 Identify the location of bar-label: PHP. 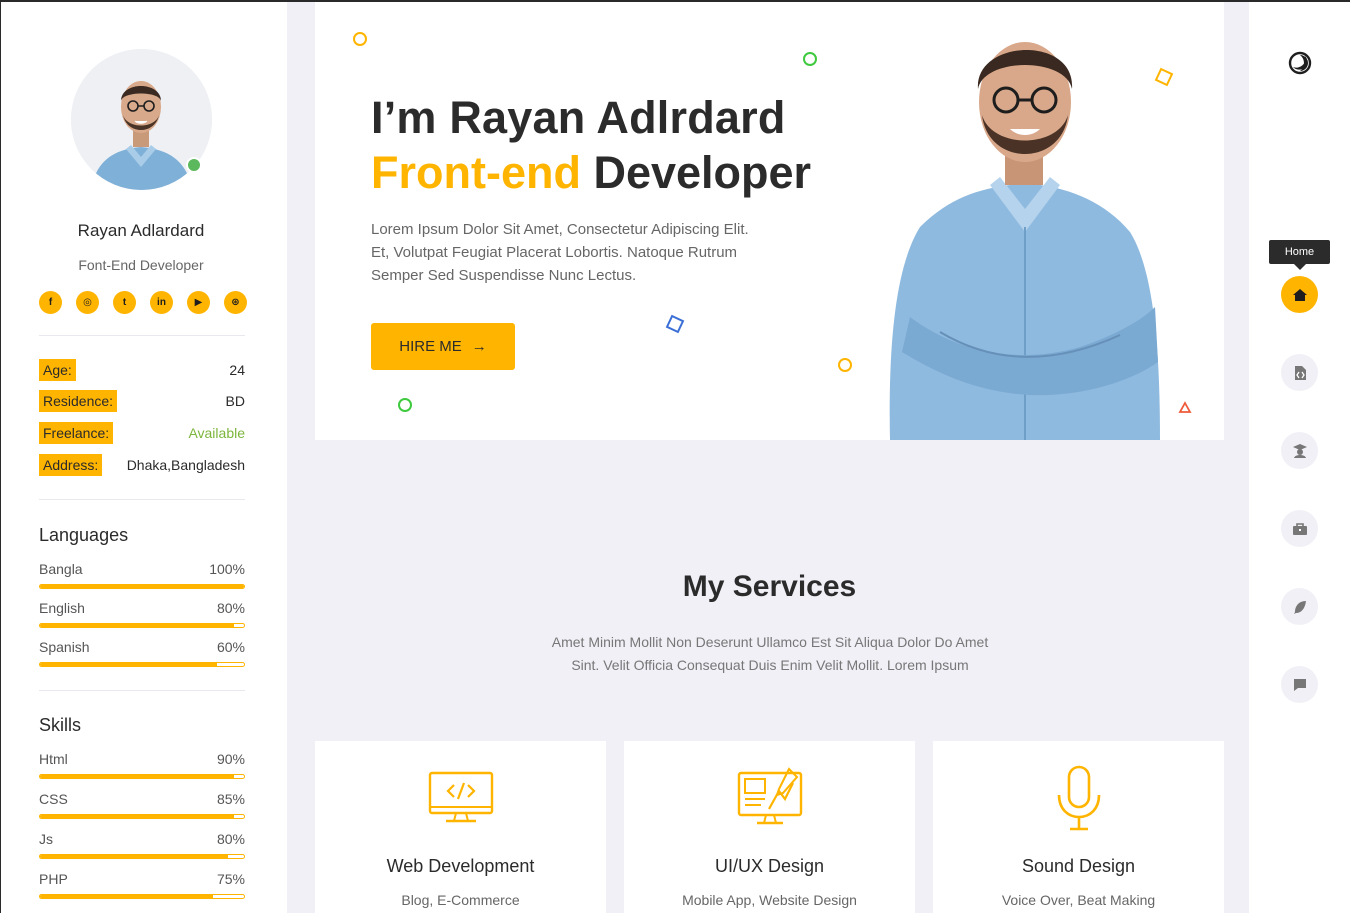
(53, 879).